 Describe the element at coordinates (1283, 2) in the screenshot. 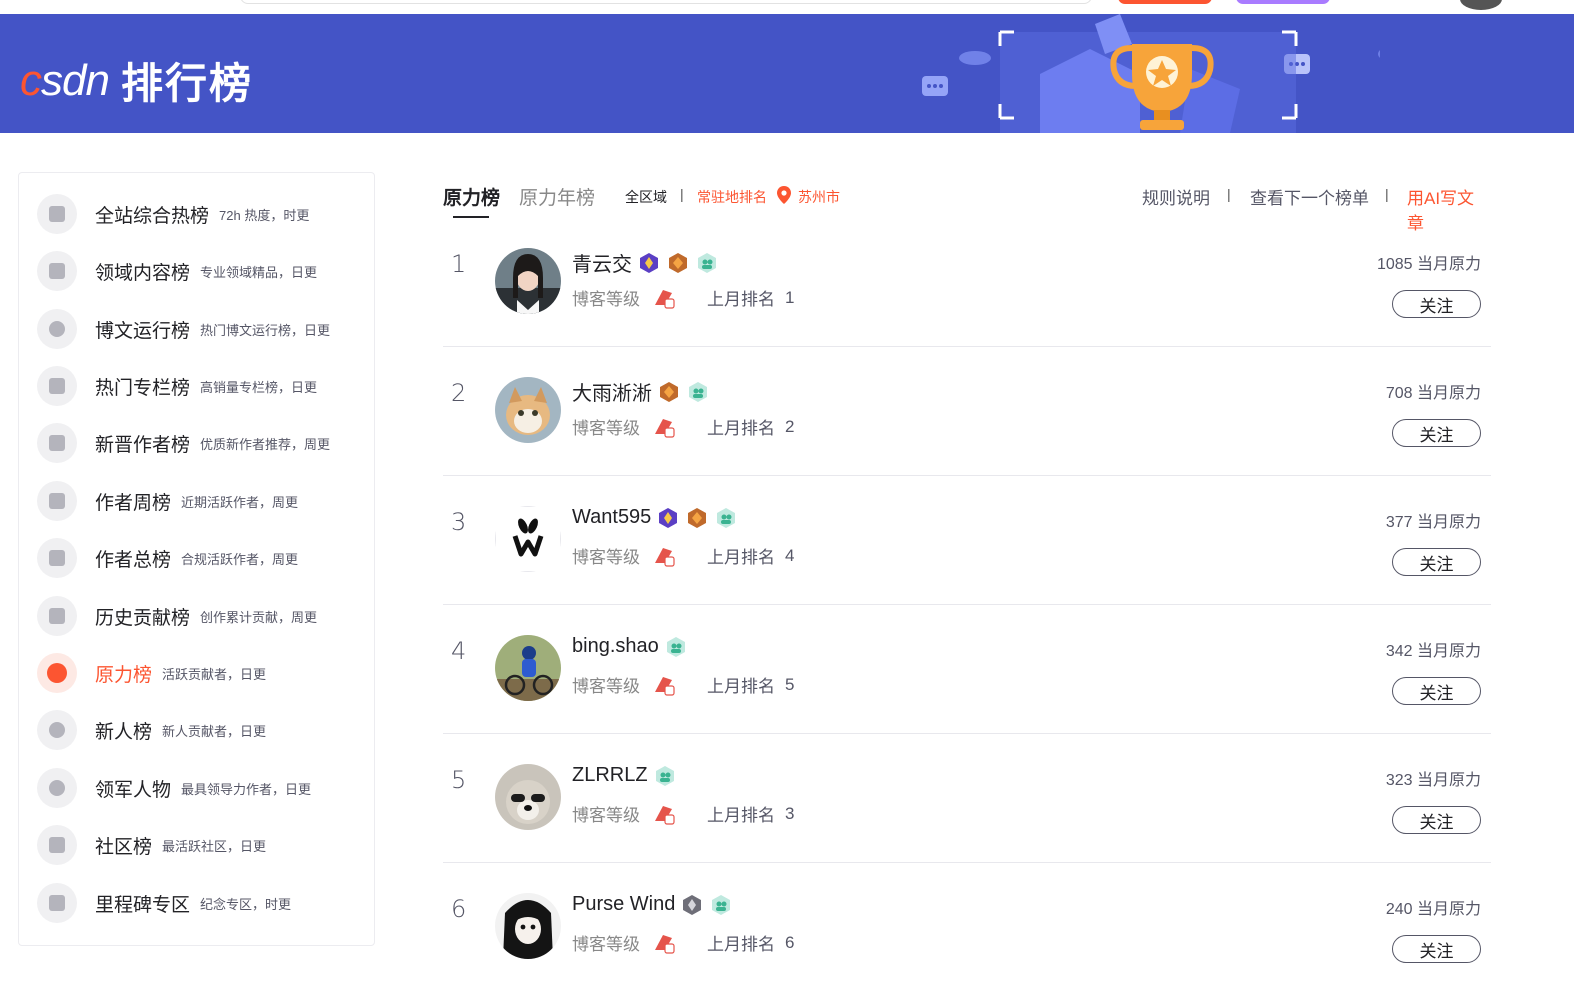

I see `vip-button` at that location.